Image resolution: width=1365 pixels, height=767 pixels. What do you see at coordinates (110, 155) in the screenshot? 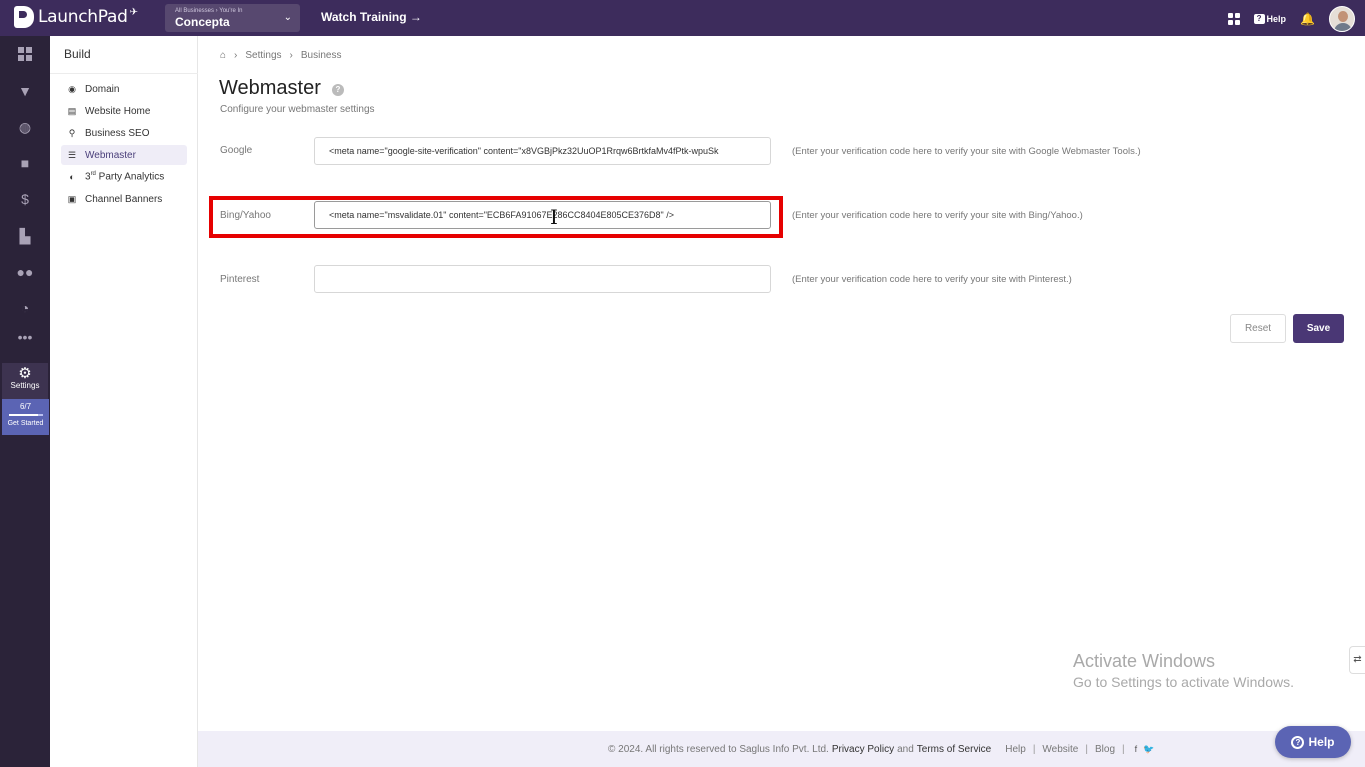
I see `sidebar-item-label: Webmaster` at bounding box center [110, 155].